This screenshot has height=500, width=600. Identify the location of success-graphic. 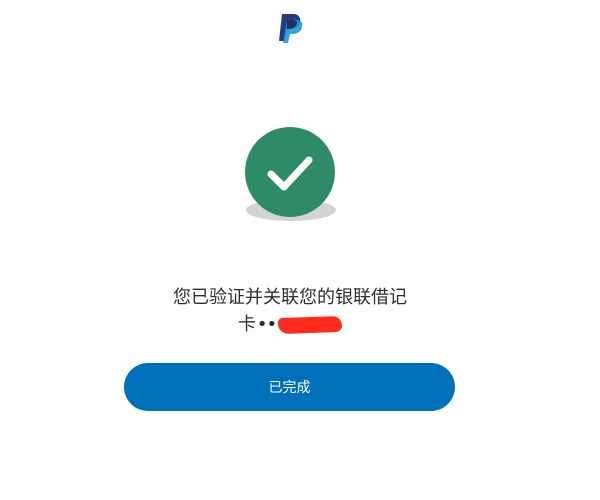
(290, 174).